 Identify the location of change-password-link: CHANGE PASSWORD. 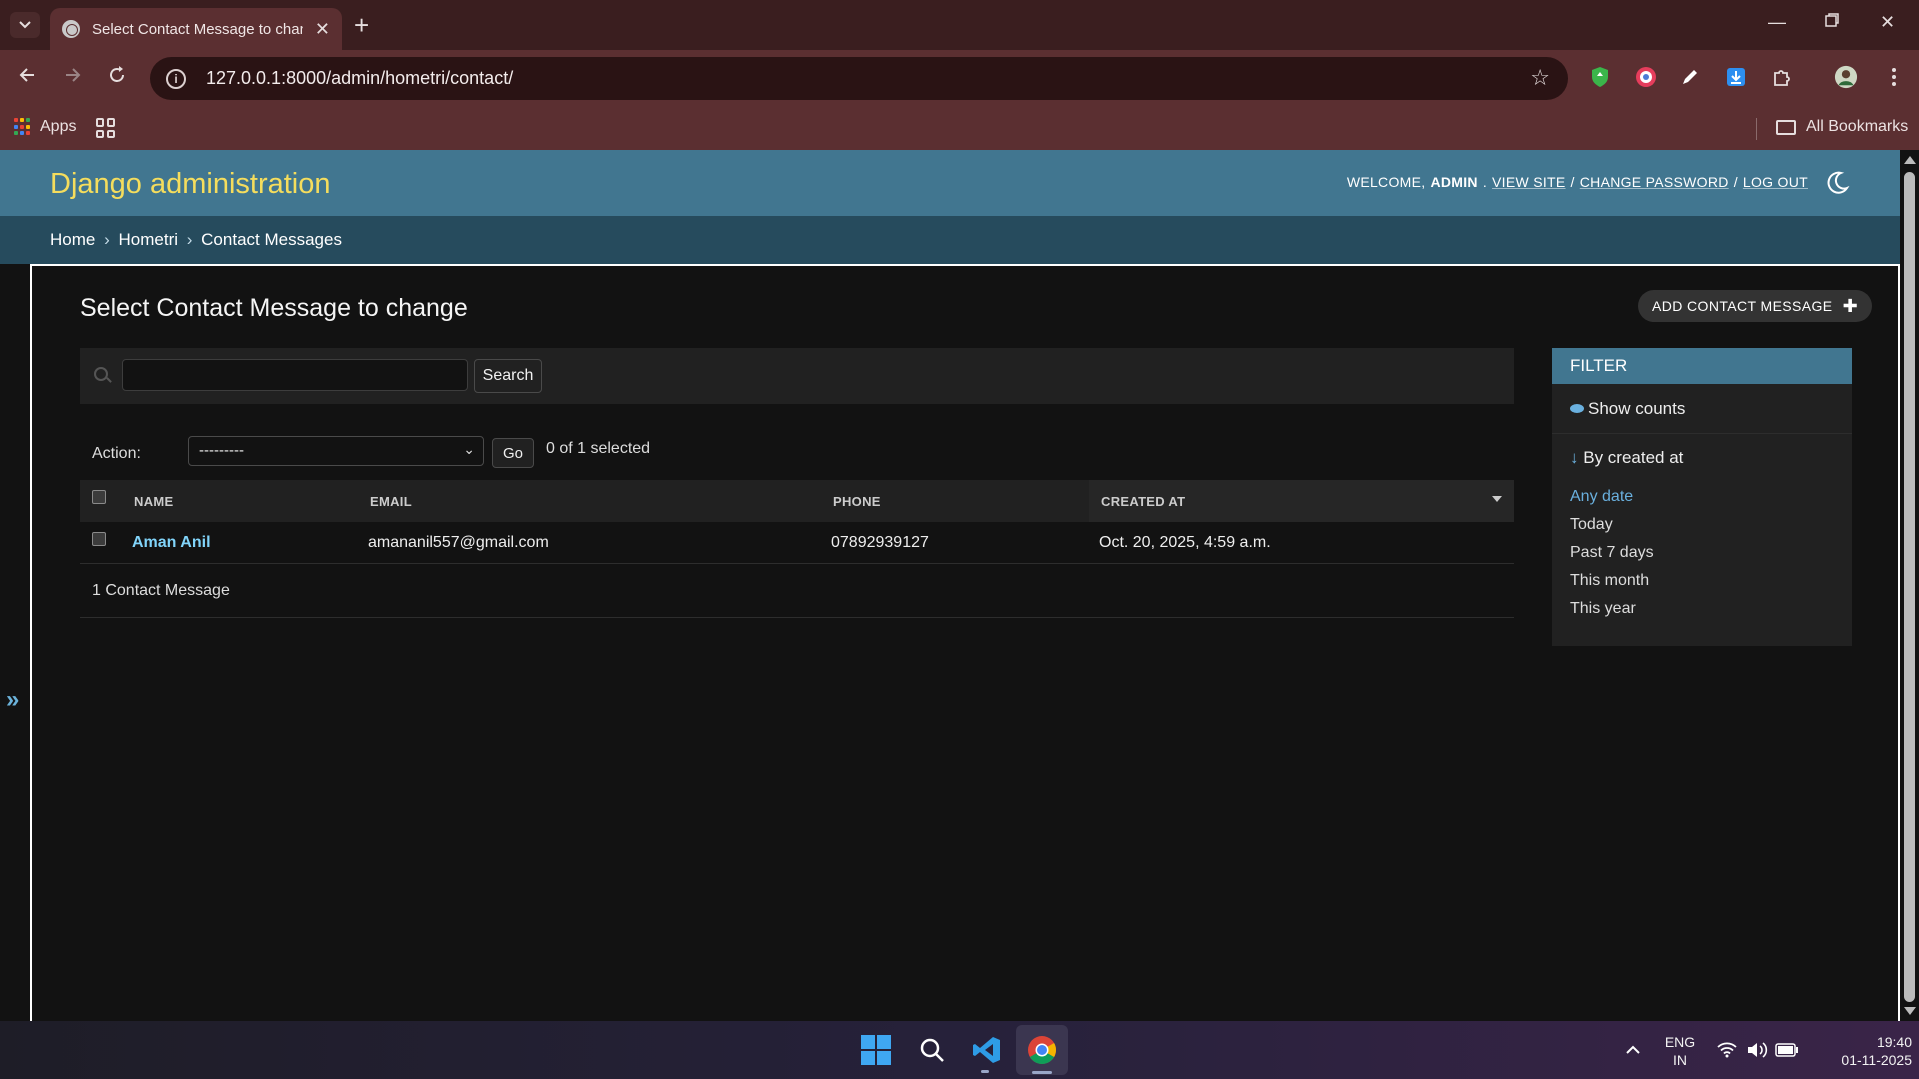
(1654, 182).